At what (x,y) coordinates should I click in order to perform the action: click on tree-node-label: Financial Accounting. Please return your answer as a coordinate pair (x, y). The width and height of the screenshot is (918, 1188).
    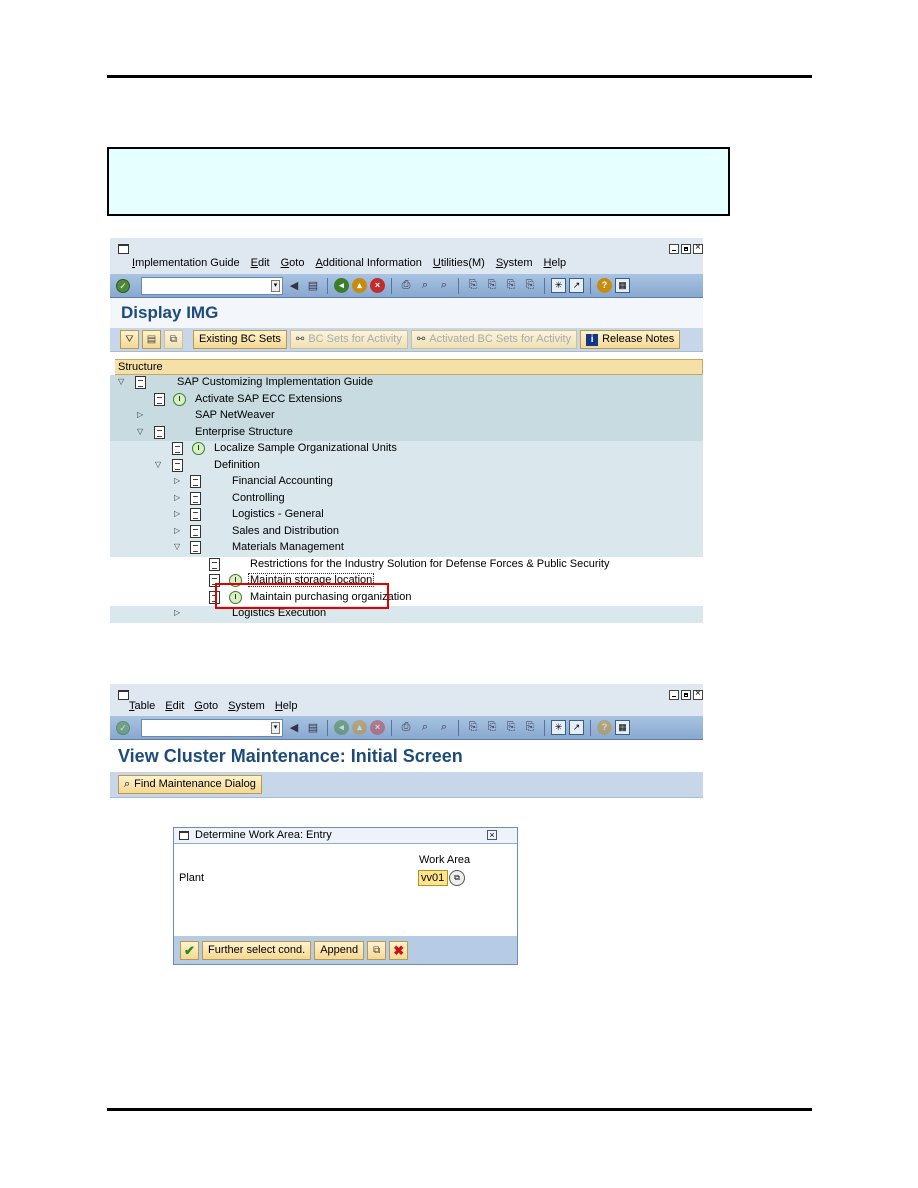
    Looking at the image, I should click on (282, 481).